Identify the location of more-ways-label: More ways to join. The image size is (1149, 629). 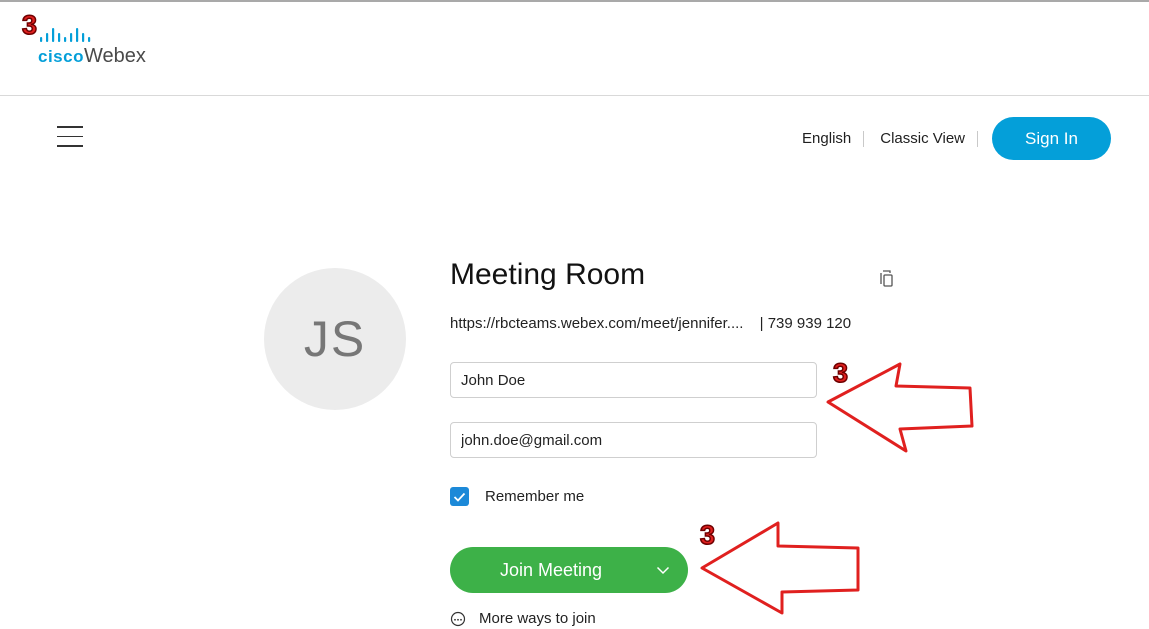
(537, 618).